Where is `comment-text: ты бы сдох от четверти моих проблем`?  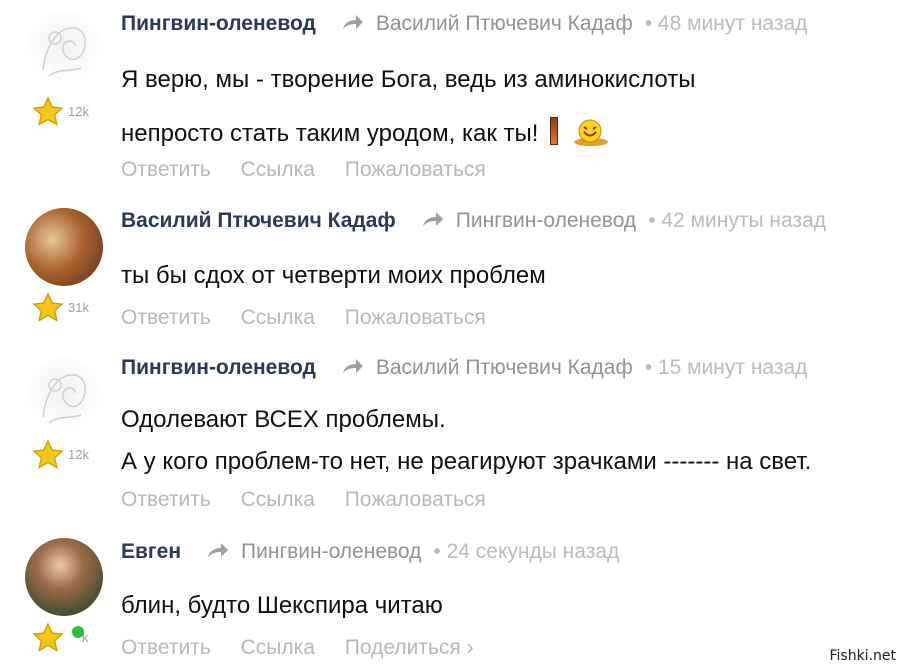
comment-text: ты бы сдох от четверти моих проблем is located at coordinates (333, 276).